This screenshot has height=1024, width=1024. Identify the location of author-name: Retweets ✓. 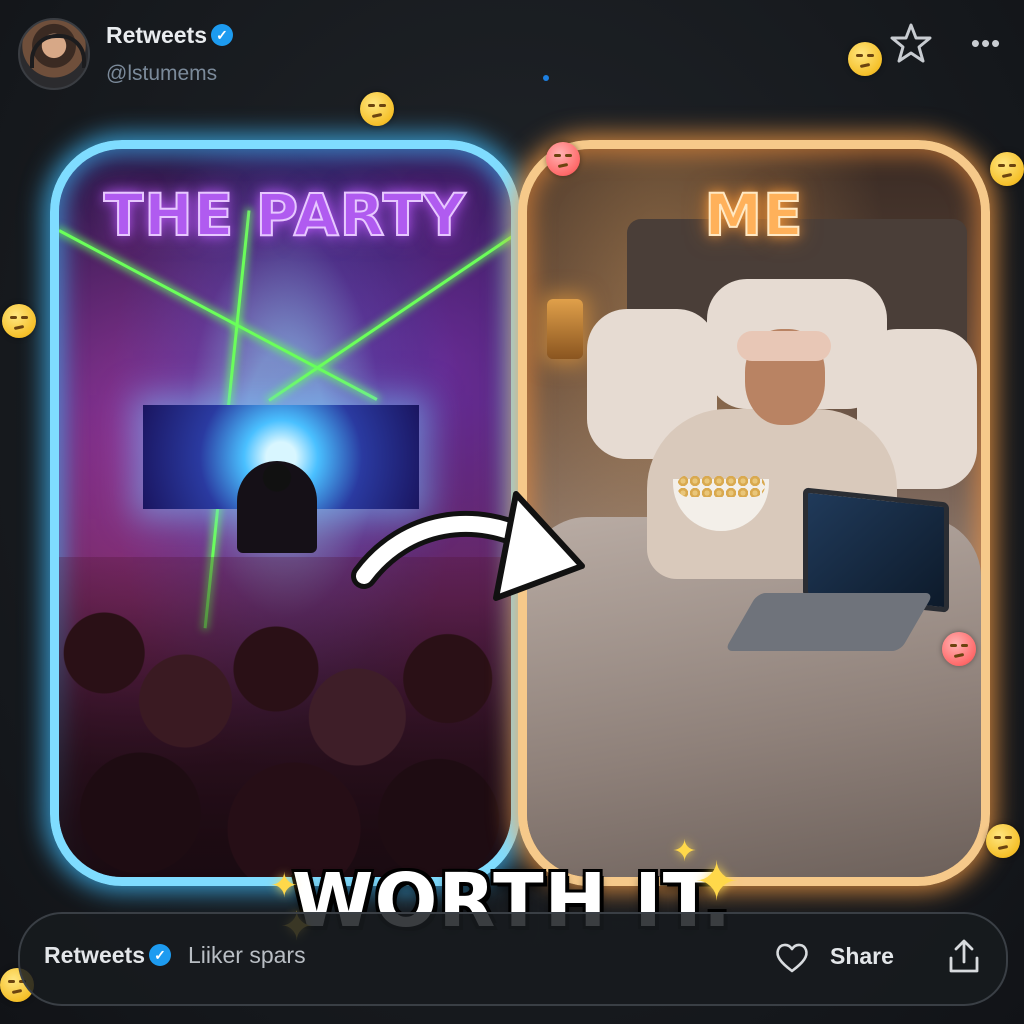
(169, 35).